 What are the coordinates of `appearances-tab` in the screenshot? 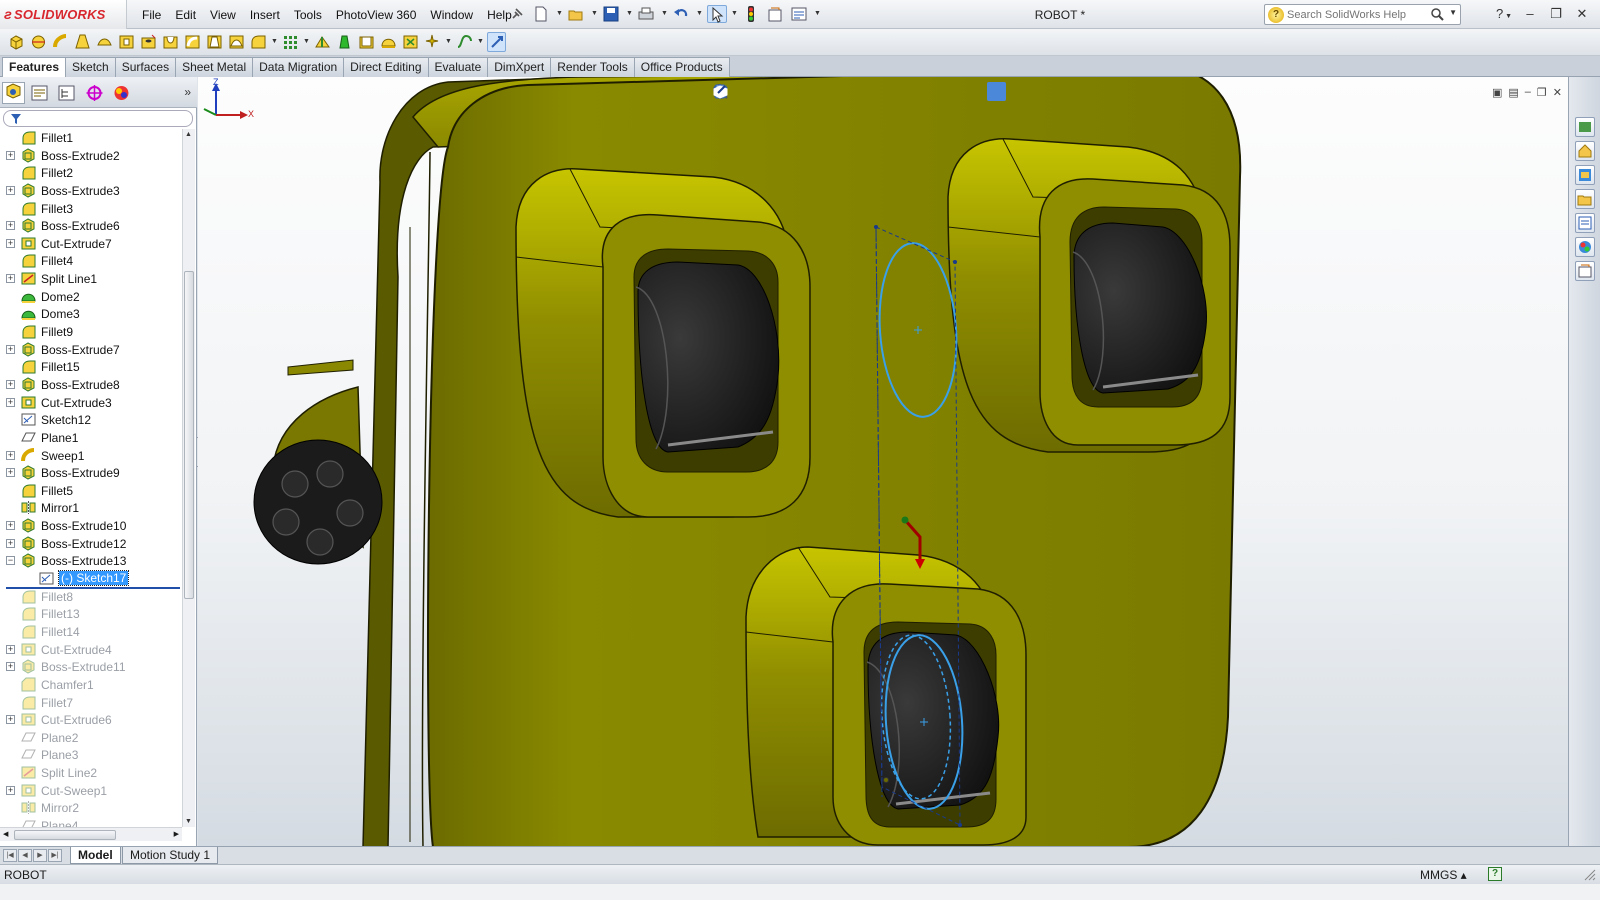 It's located at (1585, 247).